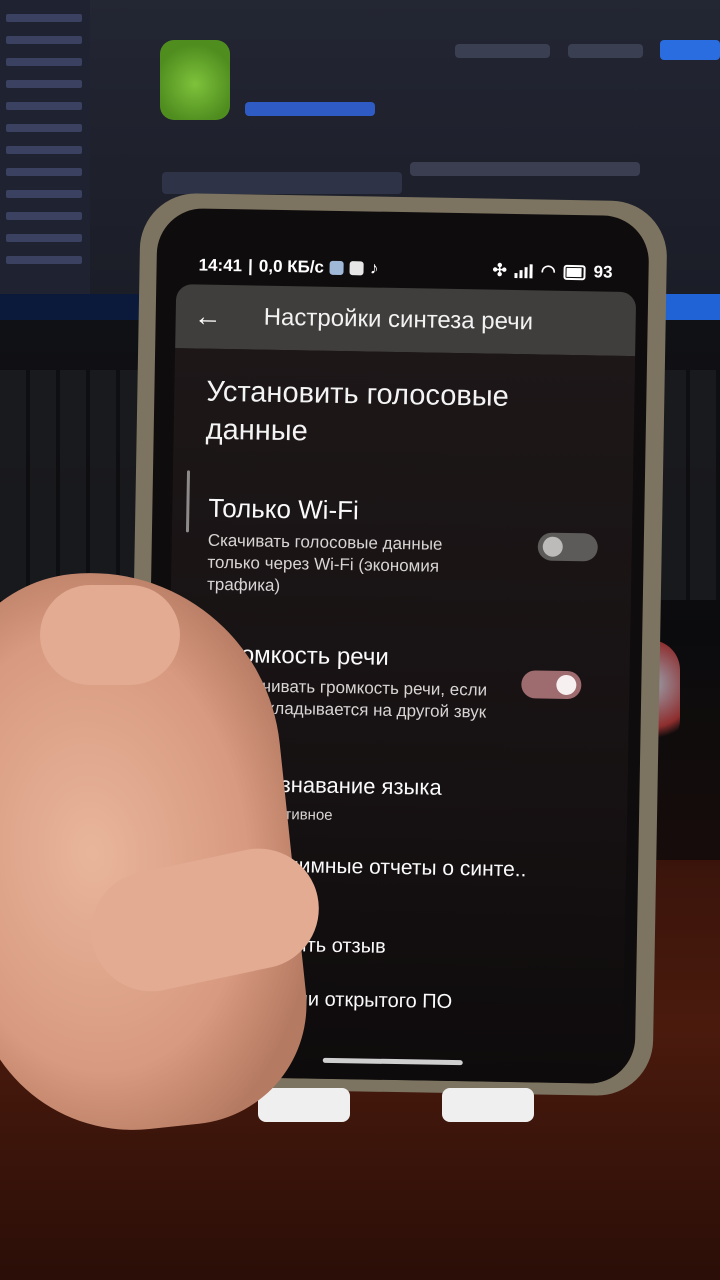 The width and height of the screenshot is (720, 1280). Describe the element at coordinates (220, 265) in the screenshot. I see `status-time: 14:41` at that location.